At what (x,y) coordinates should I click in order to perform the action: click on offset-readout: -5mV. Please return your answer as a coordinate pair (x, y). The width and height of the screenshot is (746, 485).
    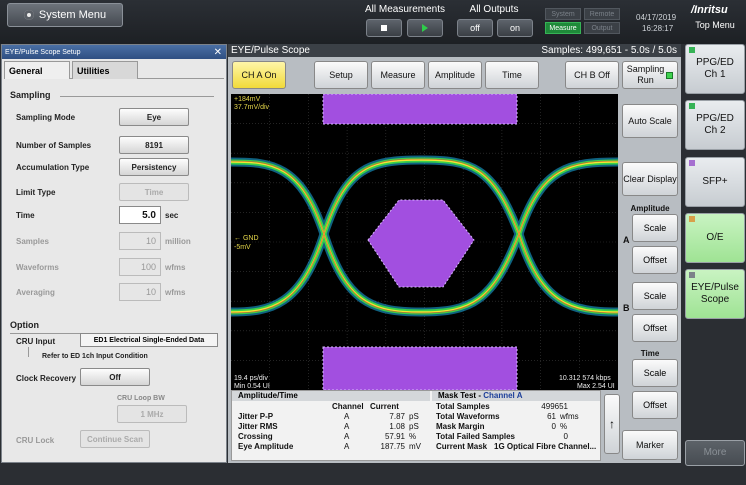
    Looking at the image, I should click on (242, 247).